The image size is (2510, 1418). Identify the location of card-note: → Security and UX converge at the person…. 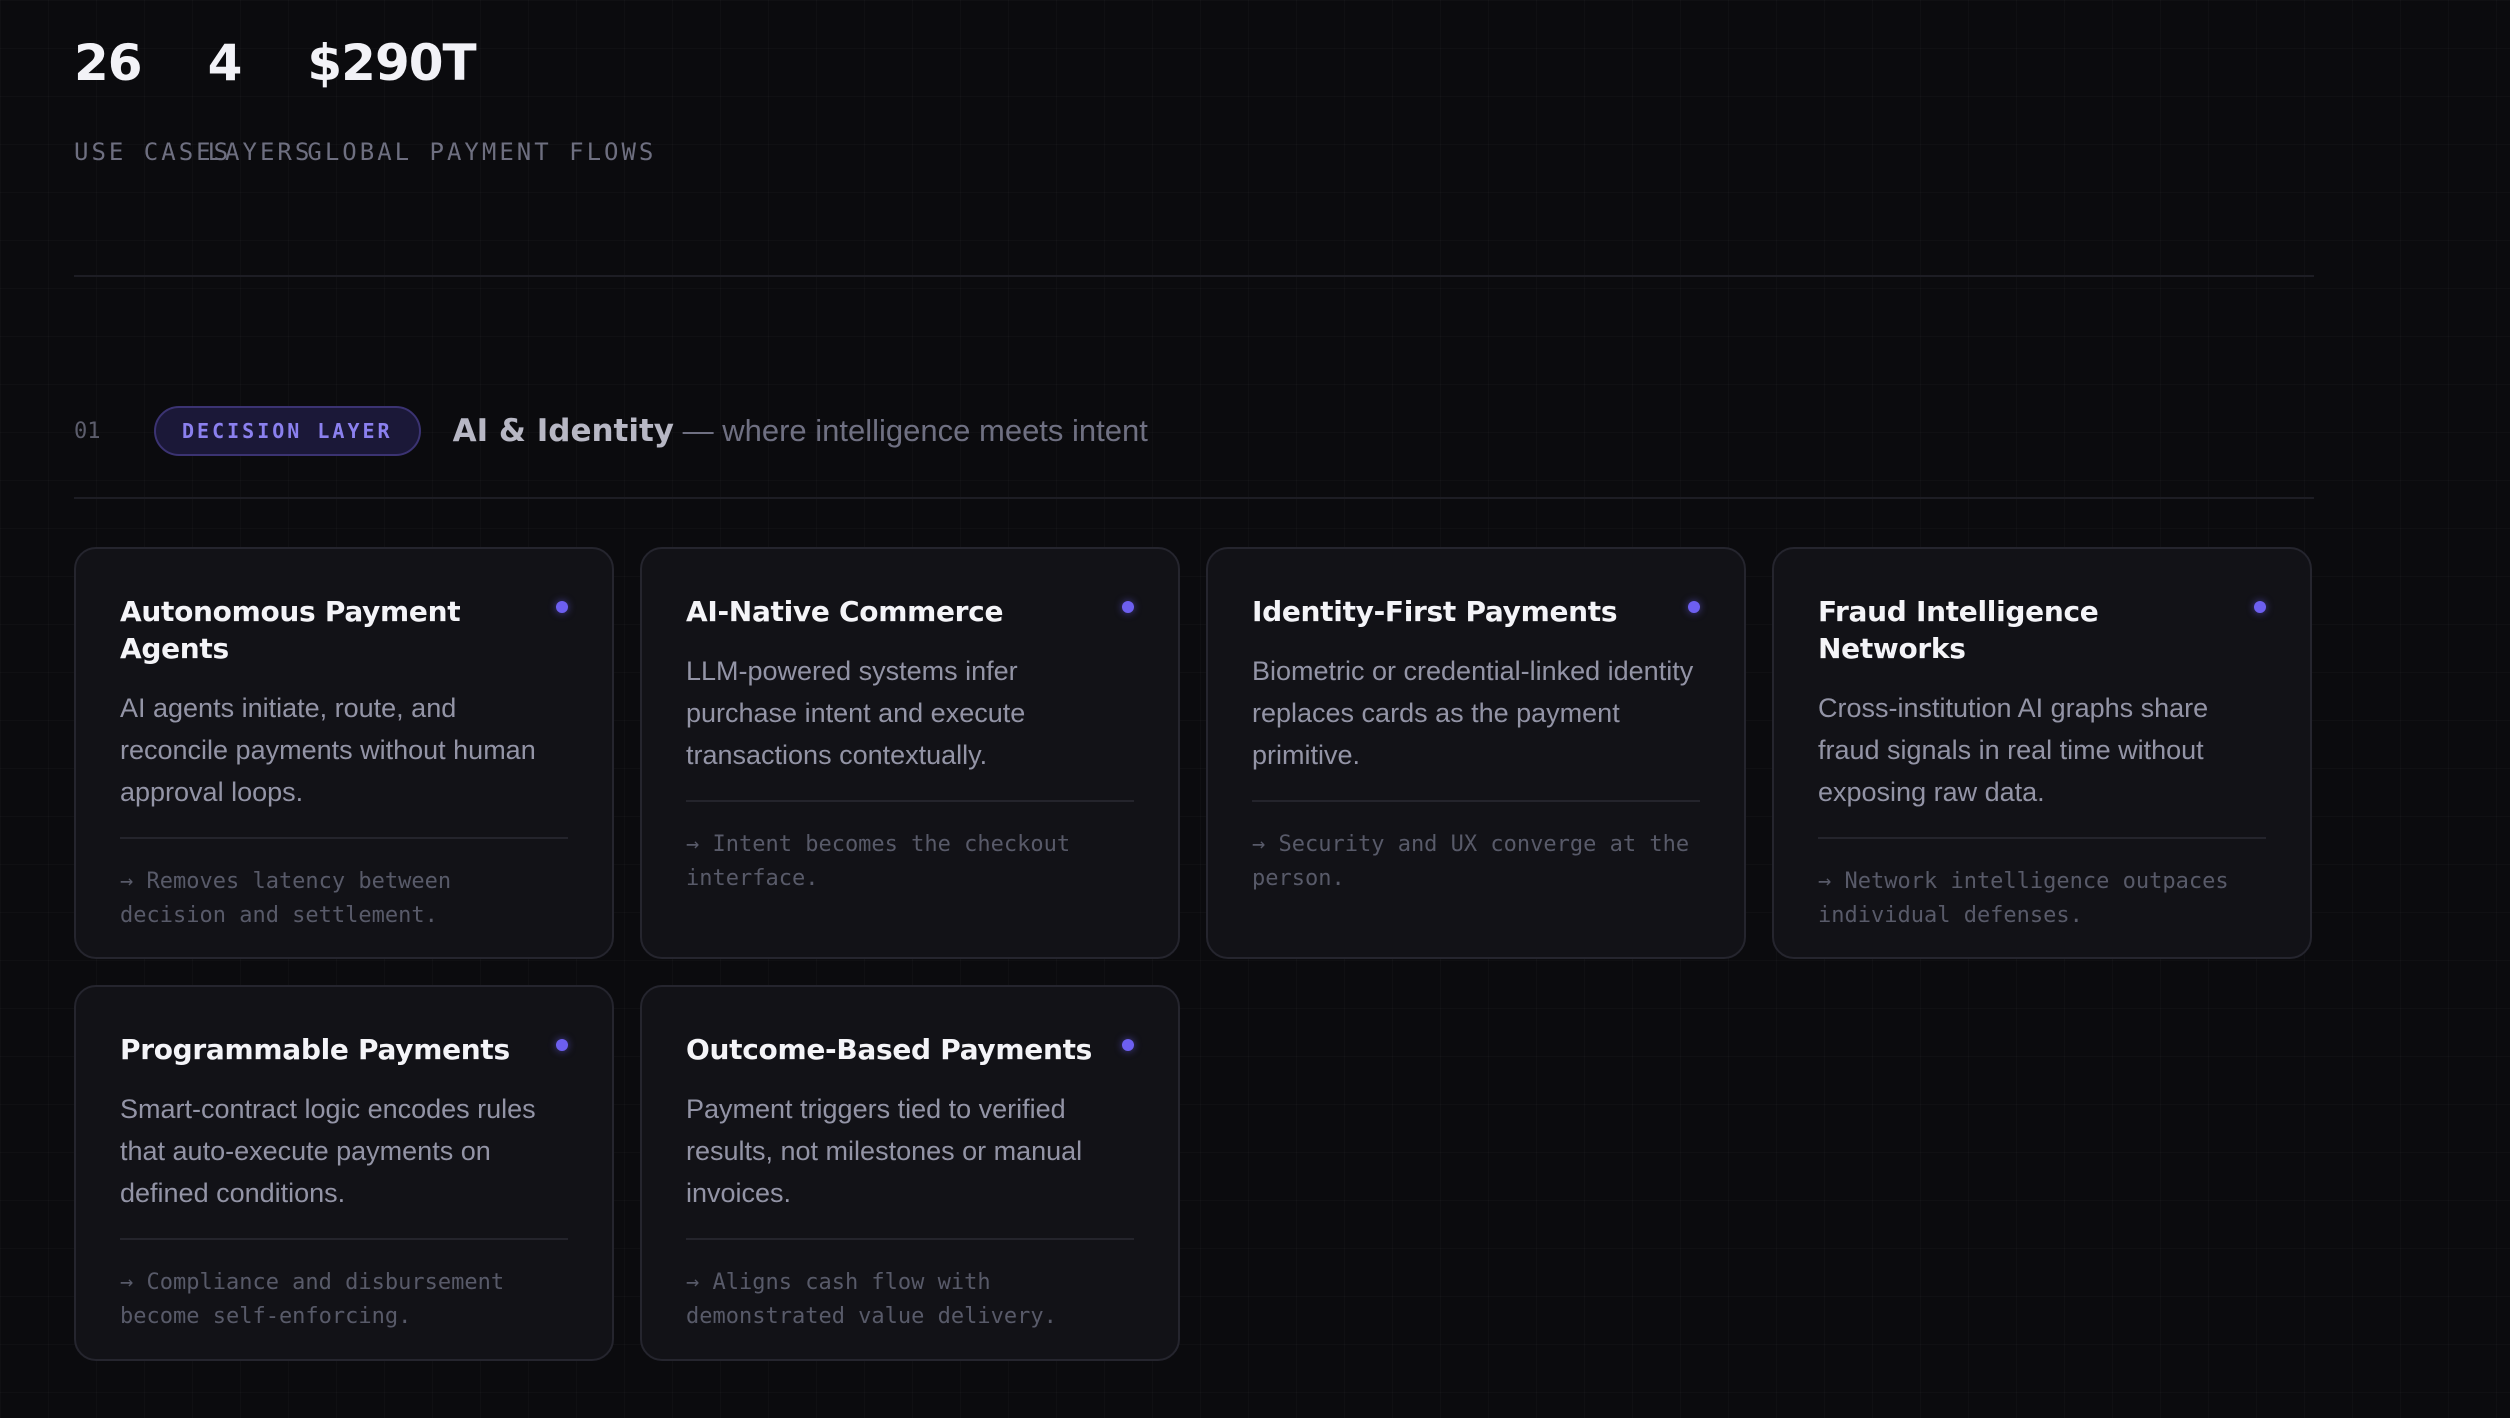
(1471, 861).